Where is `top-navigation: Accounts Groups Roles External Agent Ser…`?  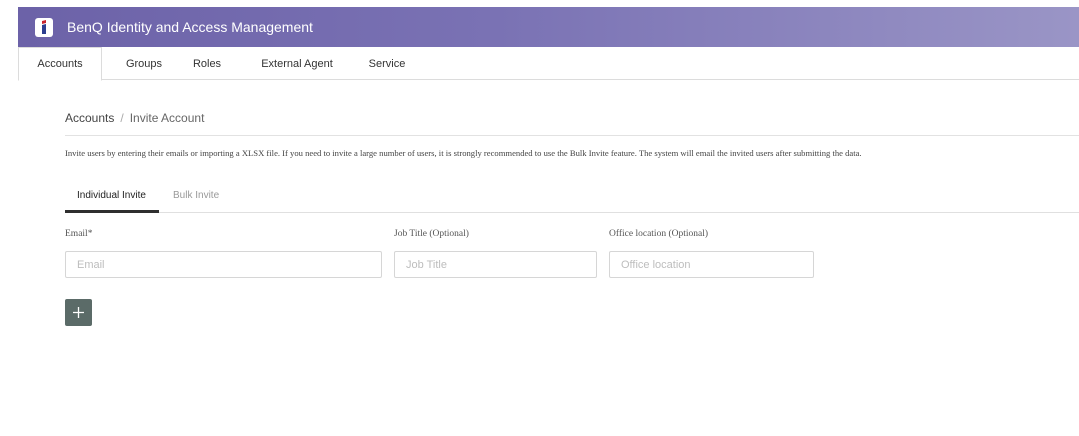
top-navigation: Accounts Groups Roles External Agent Ser… is located at coordinates (548, 64).